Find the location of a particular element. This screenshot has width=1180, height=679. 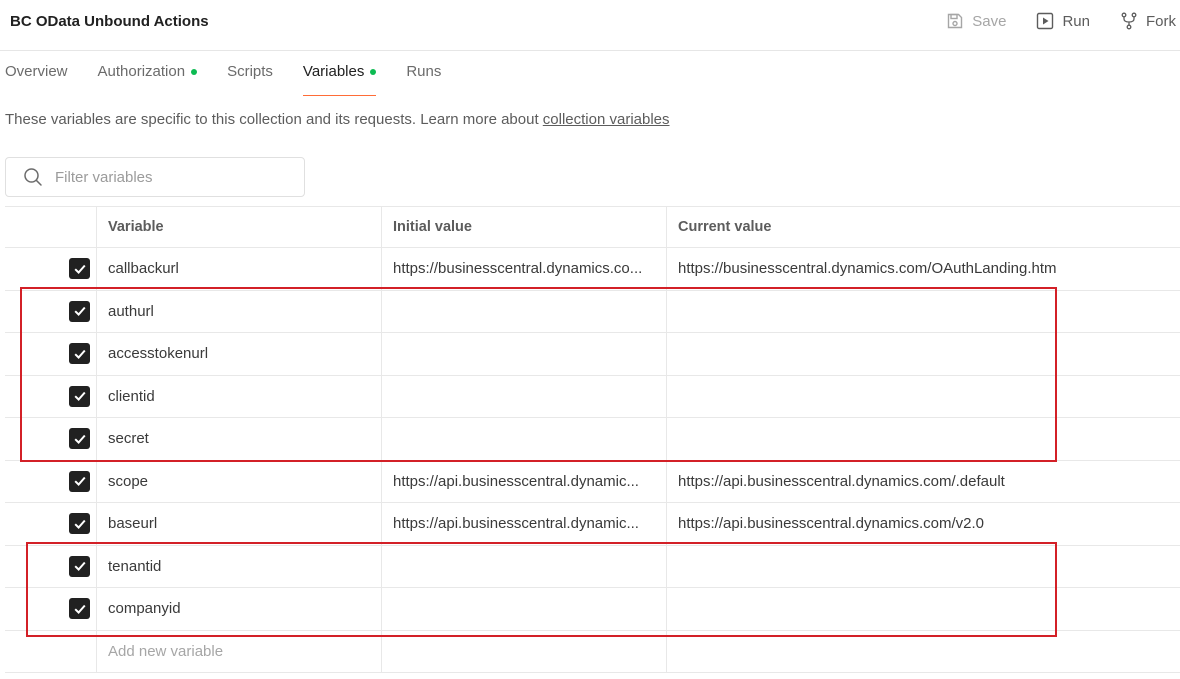

table-row: secret is located at coordinates (592, 439).